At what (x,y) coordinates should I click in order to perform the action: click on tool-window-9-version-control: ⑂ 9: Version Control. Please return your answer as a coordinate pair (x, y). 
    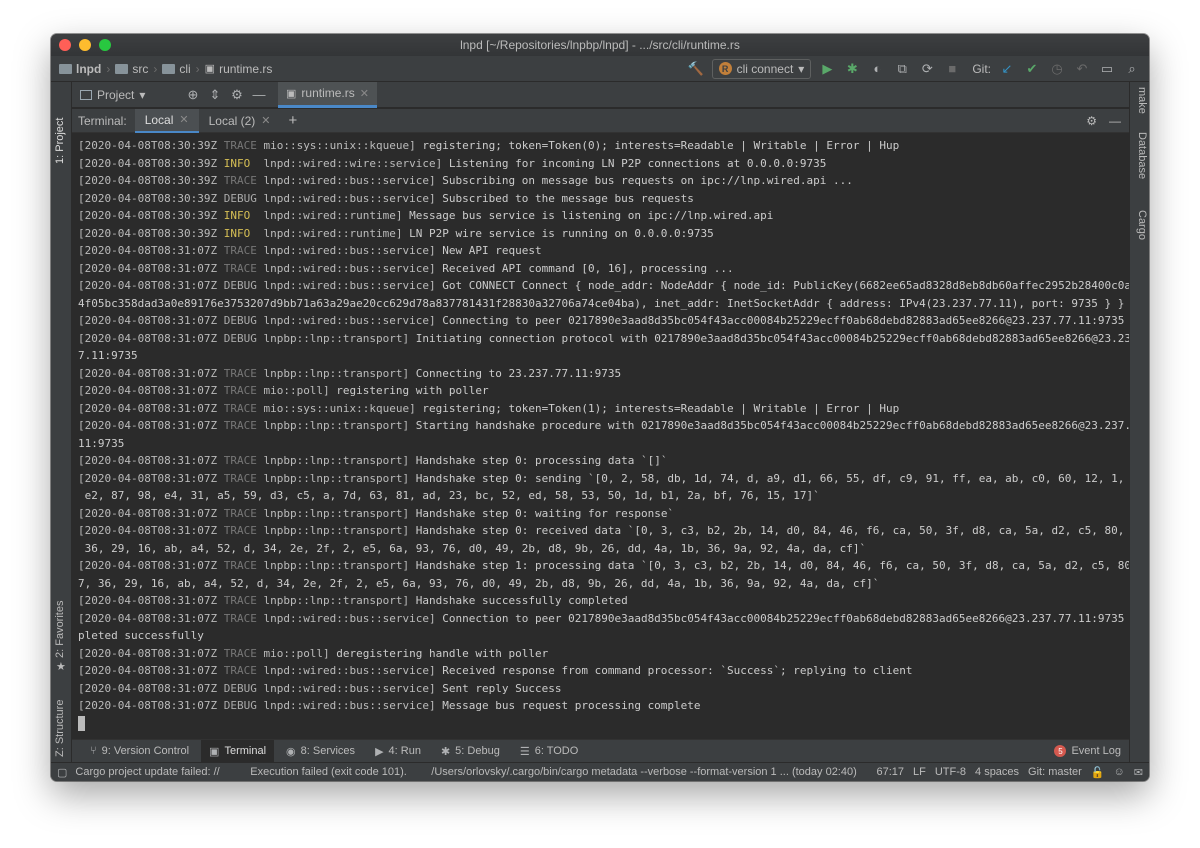
    Looking at the image, I should click on (139, 751).